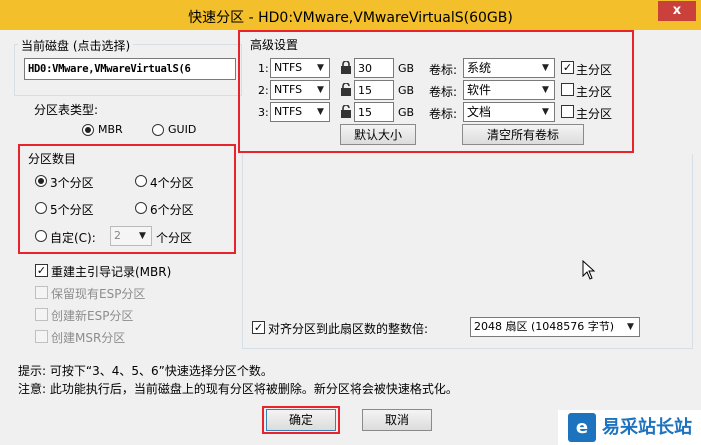 This screenshot has height=445, width=701. Describe the element at coordinates (647, 427) in the screenshot. I see `watermark-text: 易采站长站` at that location.